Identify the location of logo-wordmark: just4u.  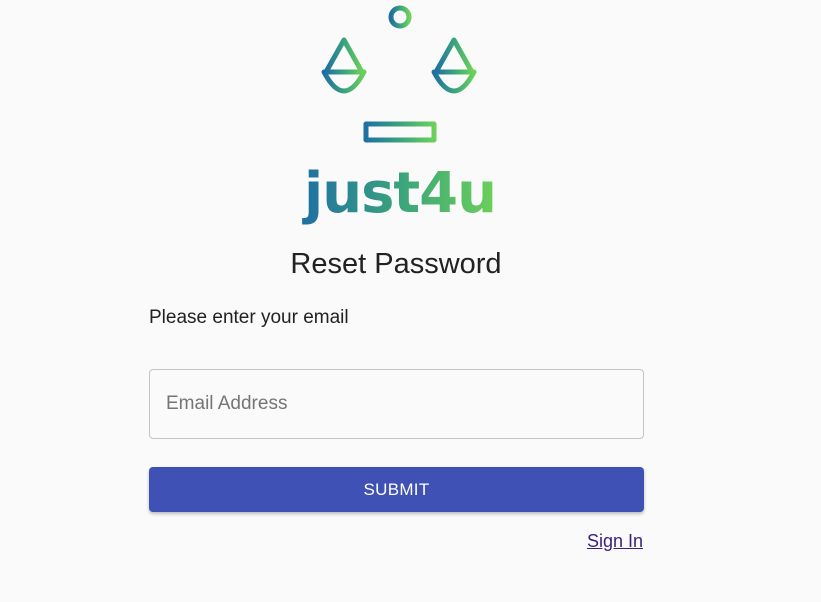
(399, 193).